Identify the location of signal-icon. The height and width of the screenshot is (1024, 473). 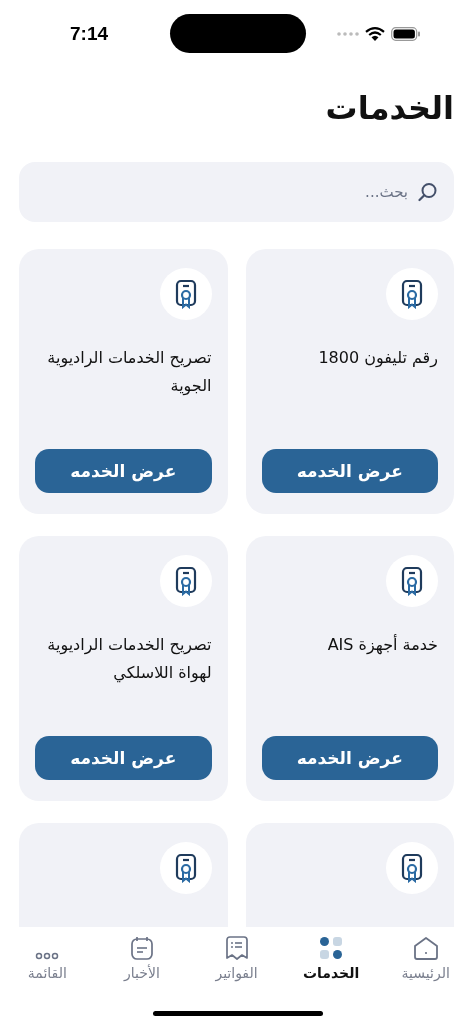
(348, 34).